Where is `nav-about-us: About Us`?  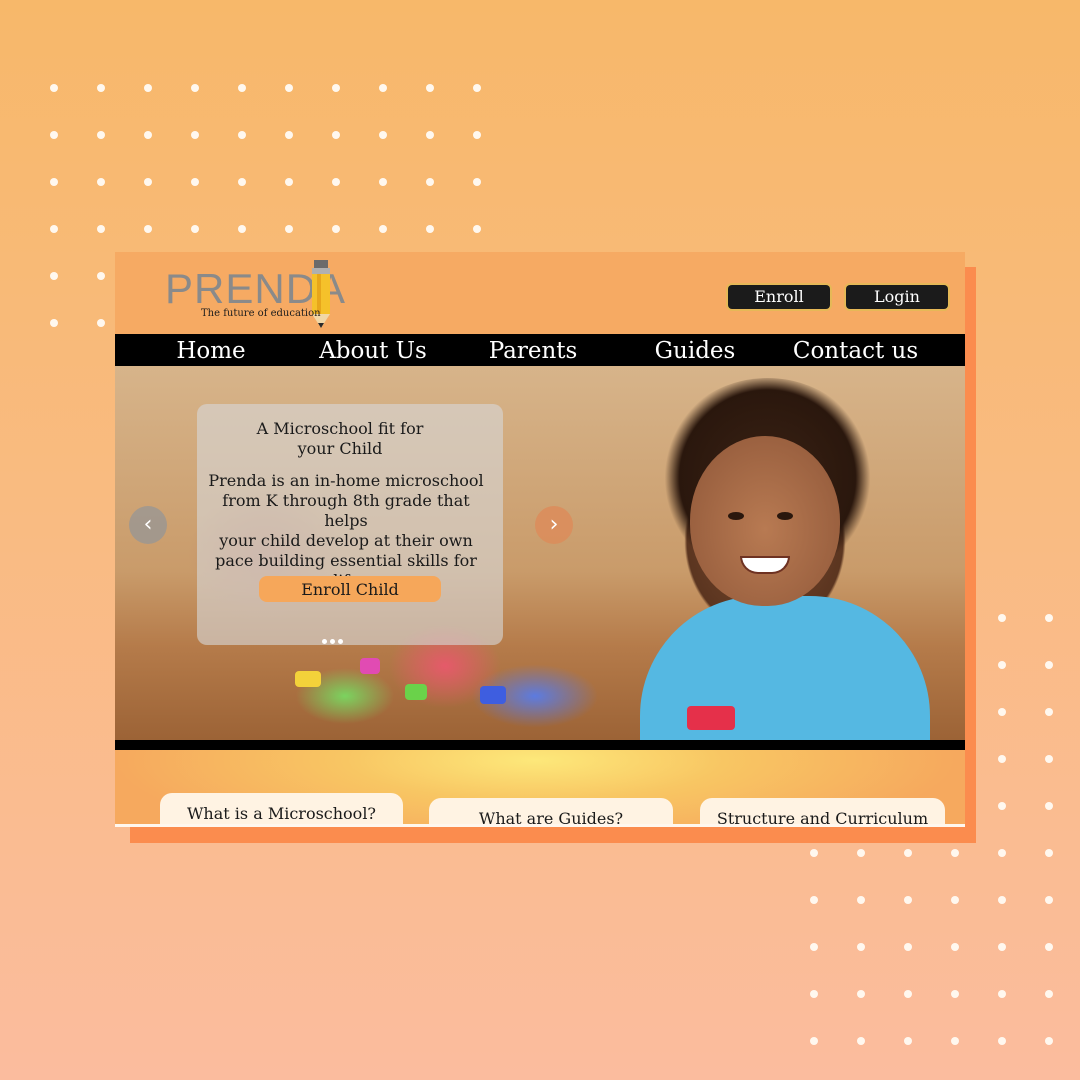 nav-about-us: About Us is located at coordinates (373, 350).